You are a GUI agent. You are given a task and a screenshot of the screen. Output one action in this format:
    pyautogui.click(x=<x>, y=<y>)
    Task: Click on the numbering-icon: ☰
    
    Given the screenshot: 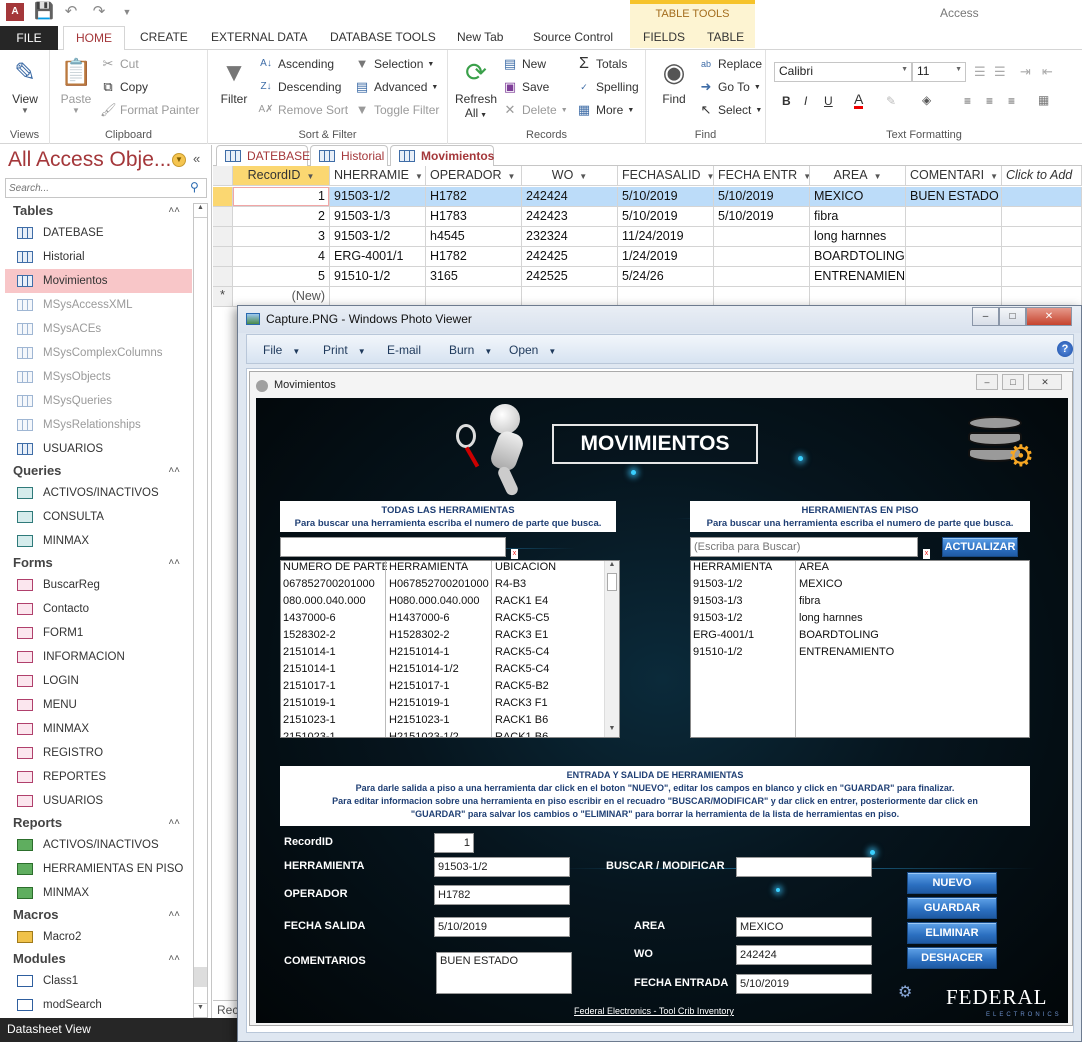 What is the action you would take?
    pyautogui.click(x=1000, y=72)
    